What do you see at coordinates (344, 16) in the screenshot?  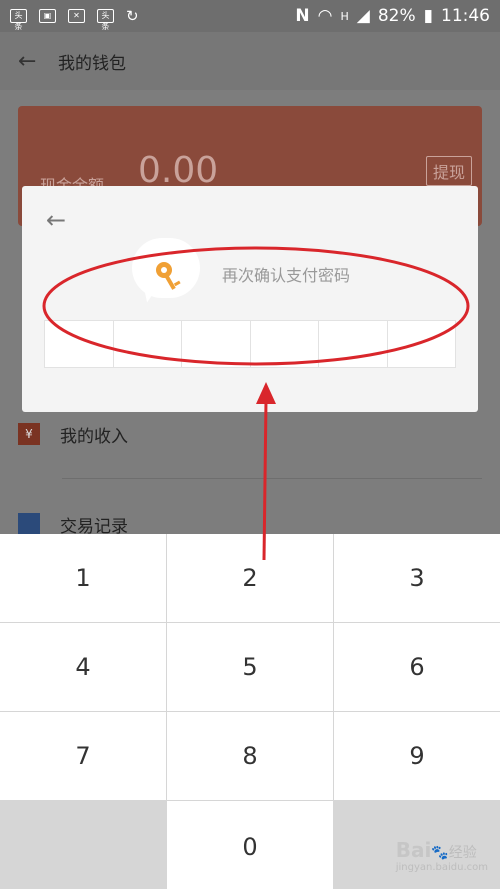 I see `h-label: H` at bounding box center [344, 16].